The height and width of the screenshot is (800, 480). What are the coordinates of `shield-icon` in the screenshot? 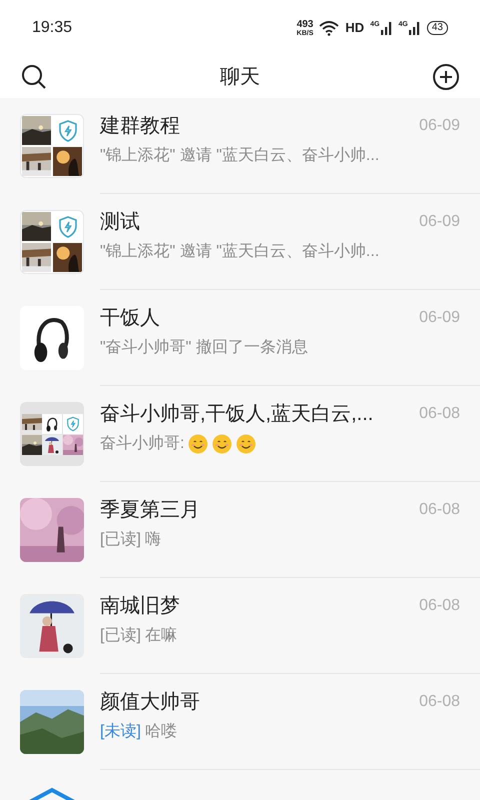 It's located at (72, 424).